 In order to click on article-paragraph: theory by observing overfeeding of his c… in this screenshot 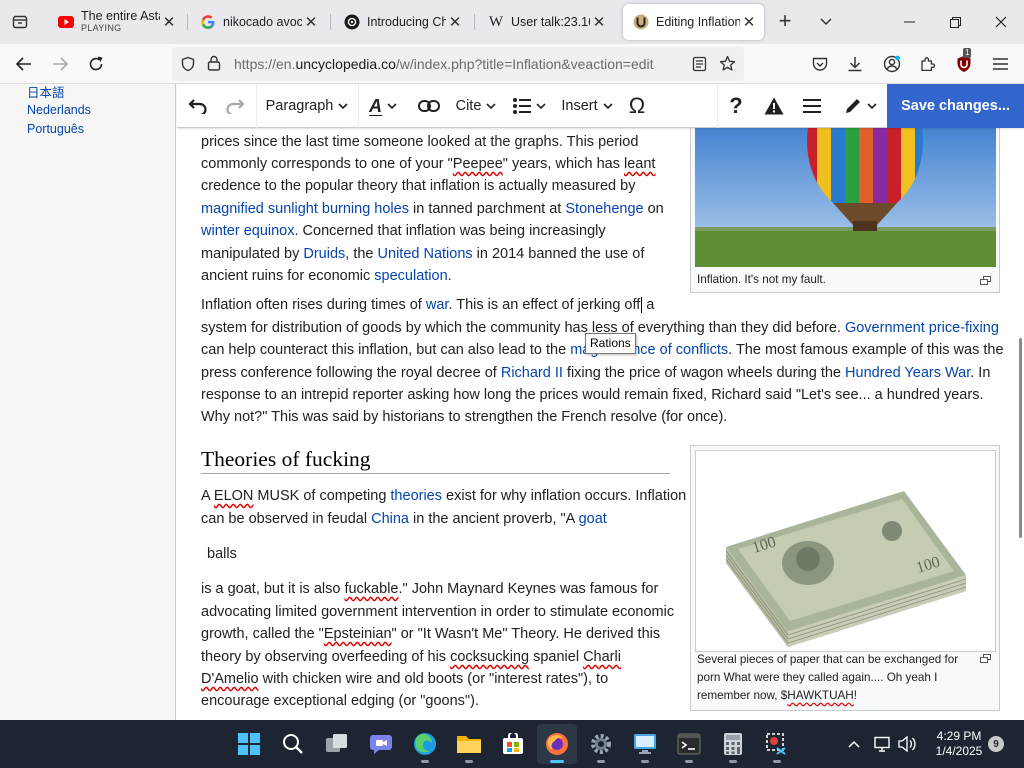, I will do `click(411, 657)`.